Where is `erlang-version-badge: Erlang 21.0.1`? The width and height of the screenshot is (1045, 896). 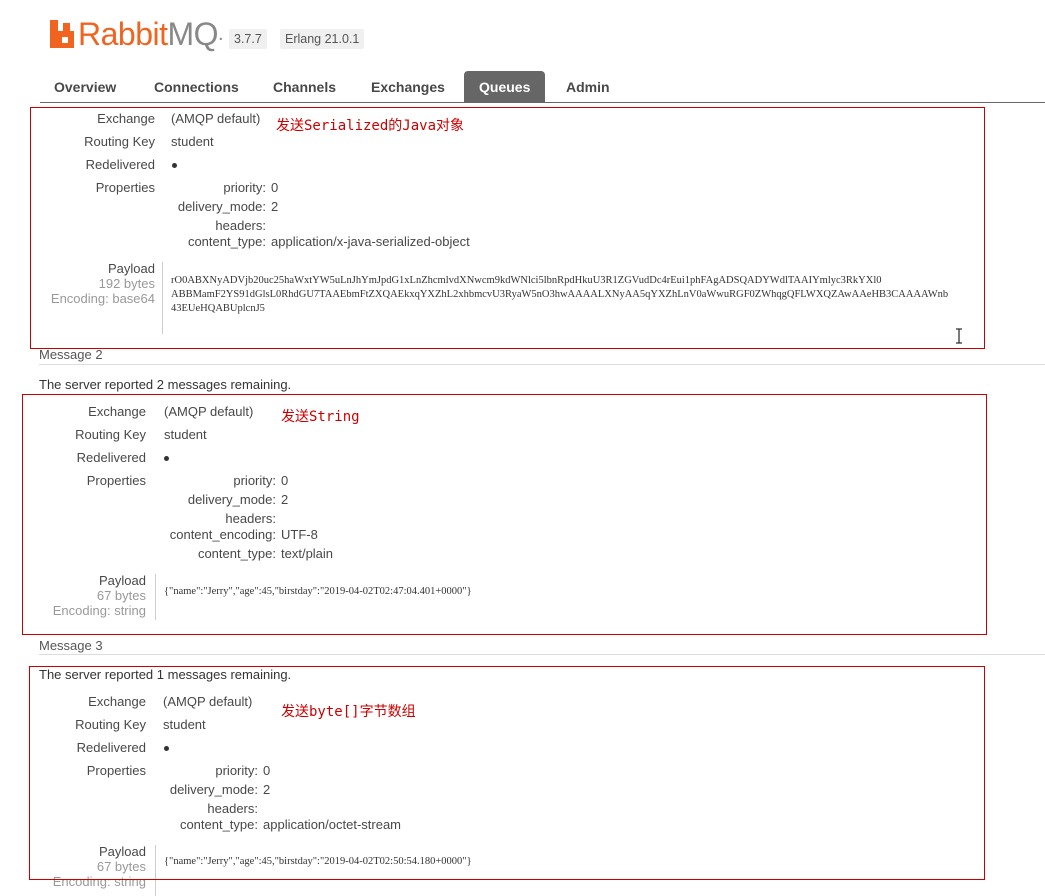 erlang-version-badge: Erlang 21.0.1 is located at coordinates (322, 39).